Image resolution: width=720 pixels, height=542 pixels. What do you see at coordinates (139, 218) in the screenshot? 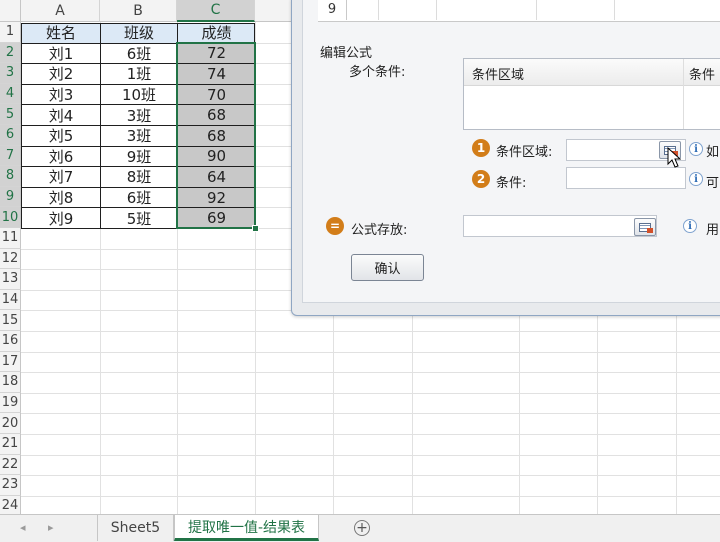
I see `table-cell: 5班` at bounding box center [139, 218].